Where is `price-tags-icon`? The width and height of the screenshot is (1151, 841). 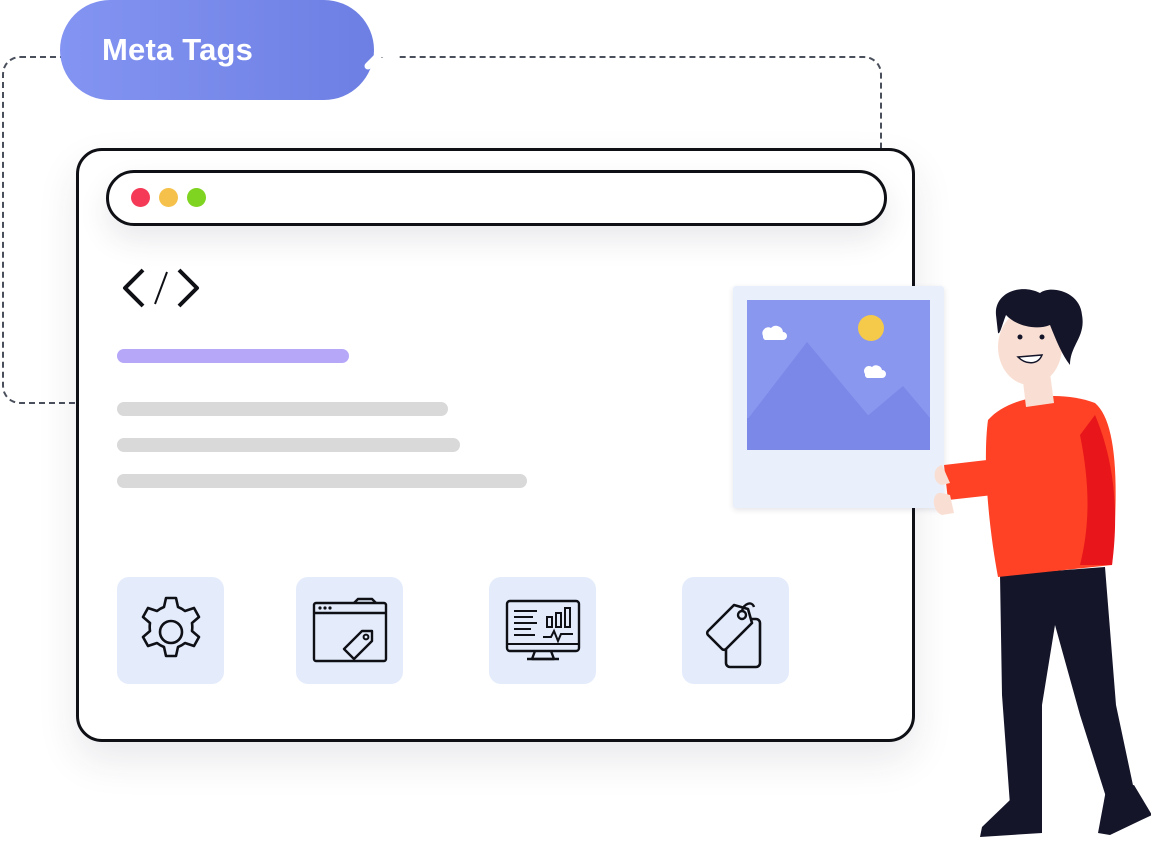
price-tags-icon is located at coordinates (733, 634).